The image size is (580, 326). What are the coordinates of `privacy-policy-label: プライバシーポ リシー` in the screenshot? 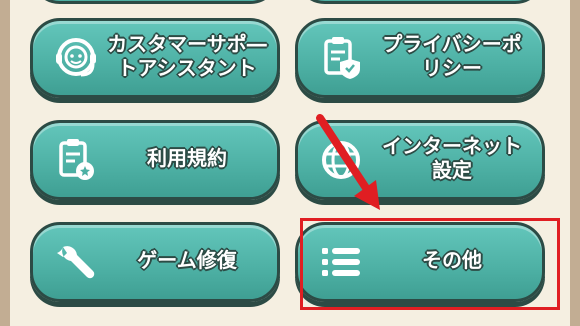 It's located at (452, 56).